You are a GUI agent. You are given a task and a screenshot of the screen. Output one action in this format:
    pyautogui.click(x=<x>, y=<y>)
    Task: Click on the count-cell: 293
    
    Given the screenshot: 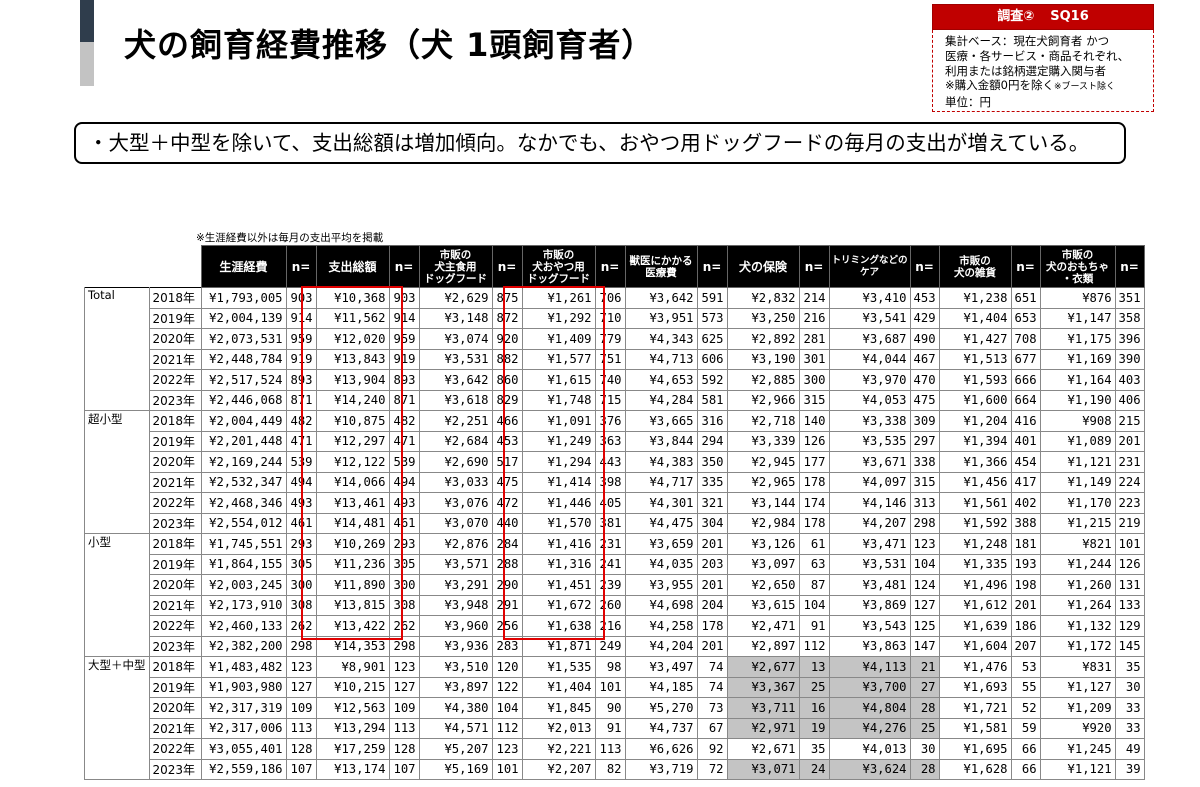 What is the action you would take?
    pyautogui.click(x=404, y=544)
    